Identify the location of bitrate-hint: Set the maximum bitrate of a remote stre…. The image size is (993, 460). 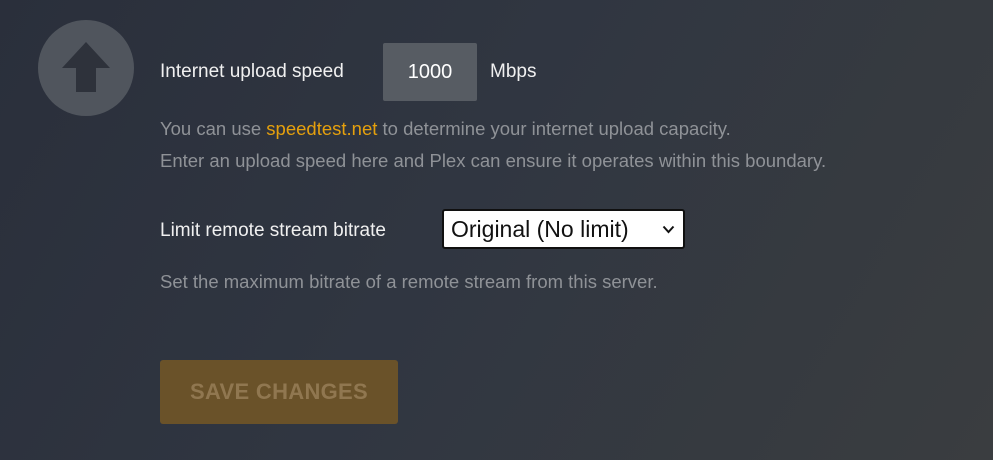
(409, 281).